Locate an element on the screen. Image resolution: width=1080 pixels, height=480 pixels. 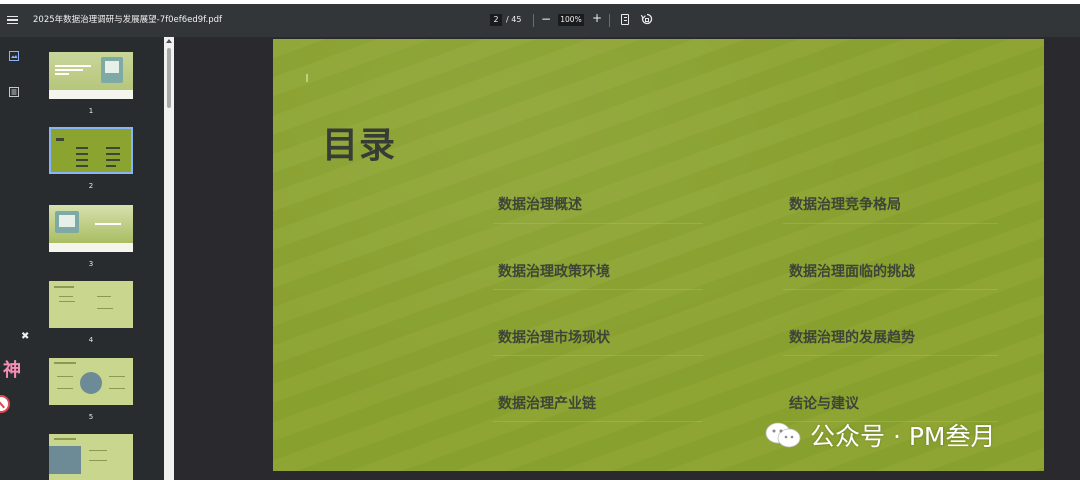
page-thumbnail-selected is located at coordinates (91, 150).